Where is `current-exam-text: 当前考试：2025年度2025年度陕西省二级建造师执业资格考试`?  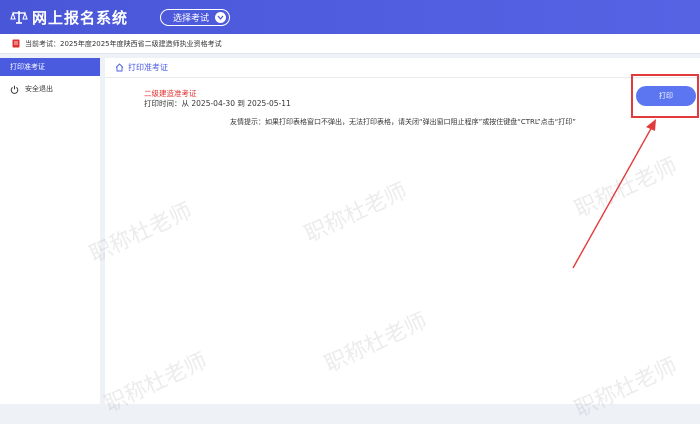
current-exam-text: 当前考试：2025年度2025年度陕西省二级建造师执业资格考试 is located at coordinates (123, 43).